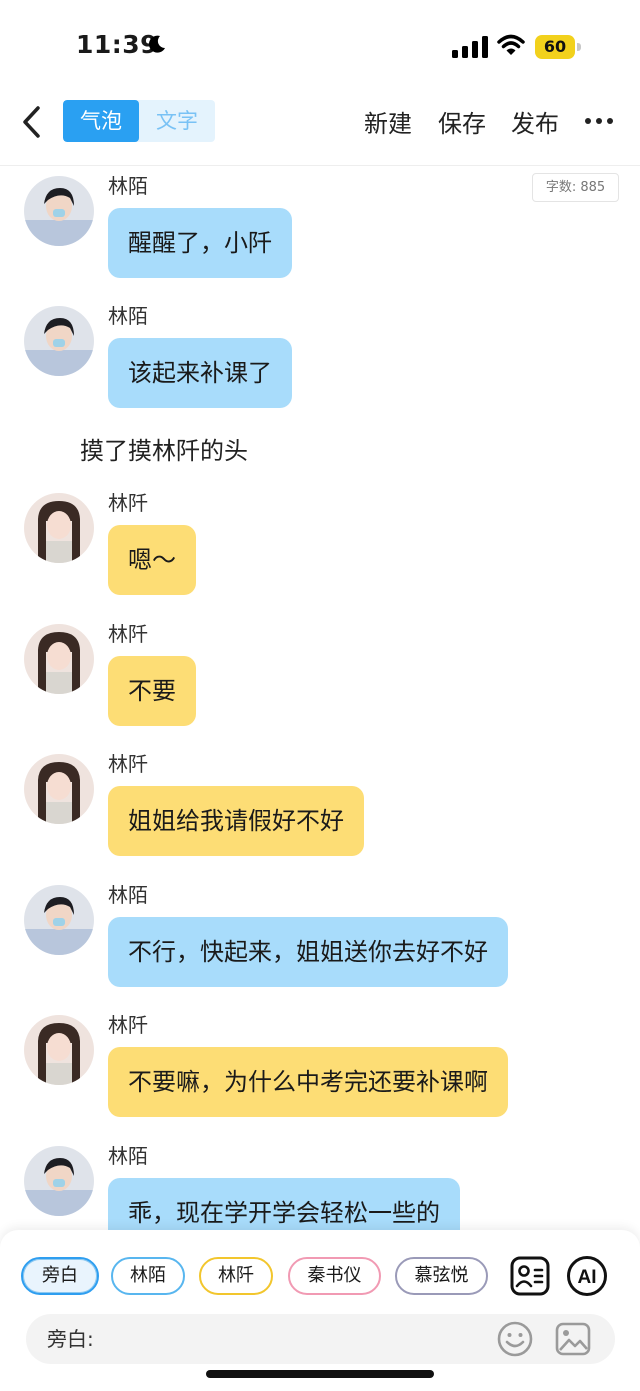 This screenshot has width=640, height=1391. I want to click on mode-toggle: 气泡 文字, so click(139, 121).